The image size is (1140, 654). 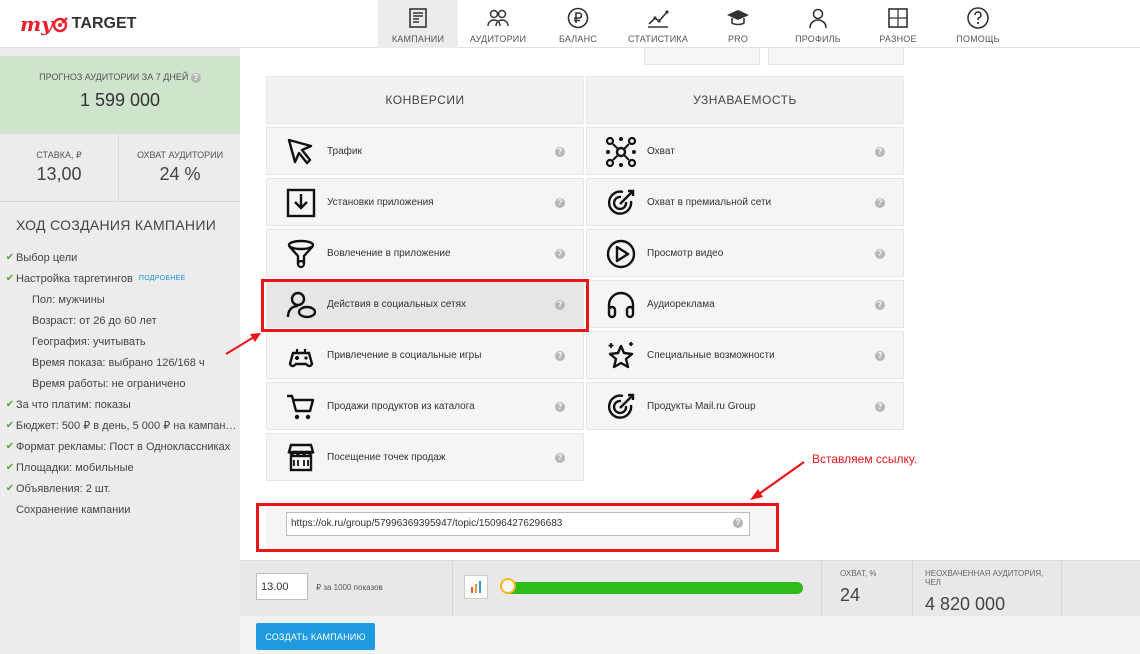 I want to click on reach-icon, so click(x=621, y=152).